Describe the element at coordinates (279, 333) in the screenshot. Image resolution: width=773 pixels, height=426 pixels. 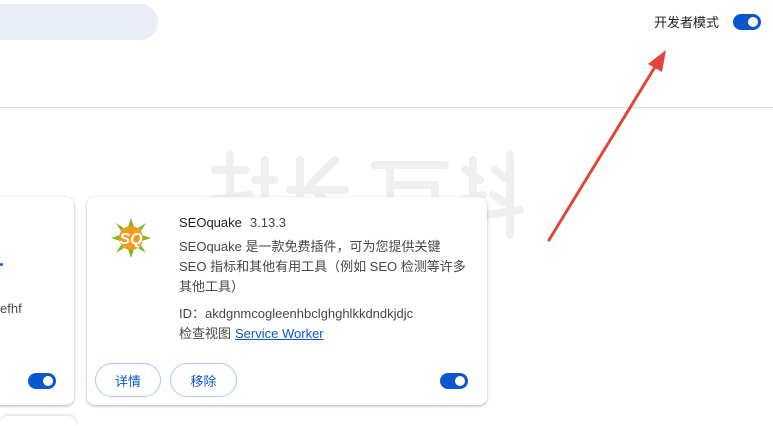
I see `service-worker-link: Service Worker` at that location.